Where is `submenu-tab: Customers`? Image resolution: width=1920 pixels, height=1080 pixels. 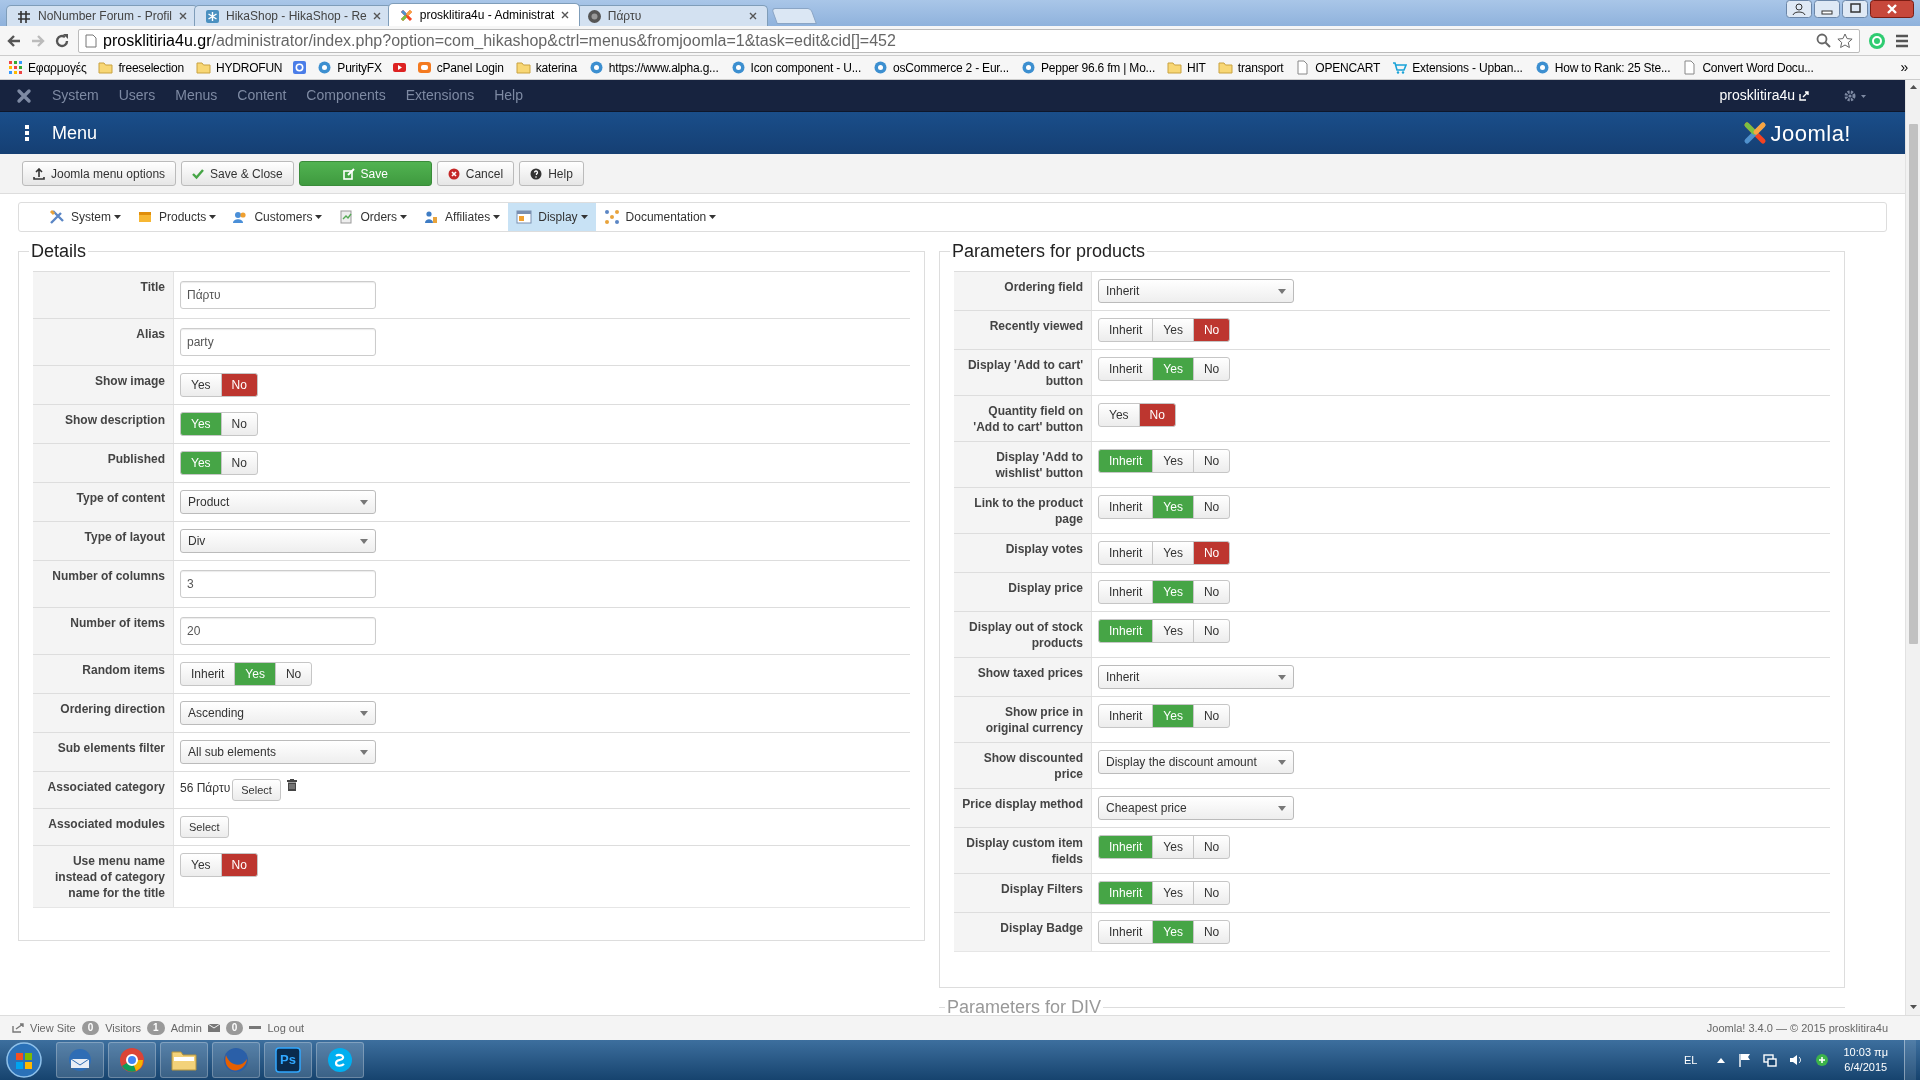 submenu-tab: Customers is located at coordinates (277, 217).